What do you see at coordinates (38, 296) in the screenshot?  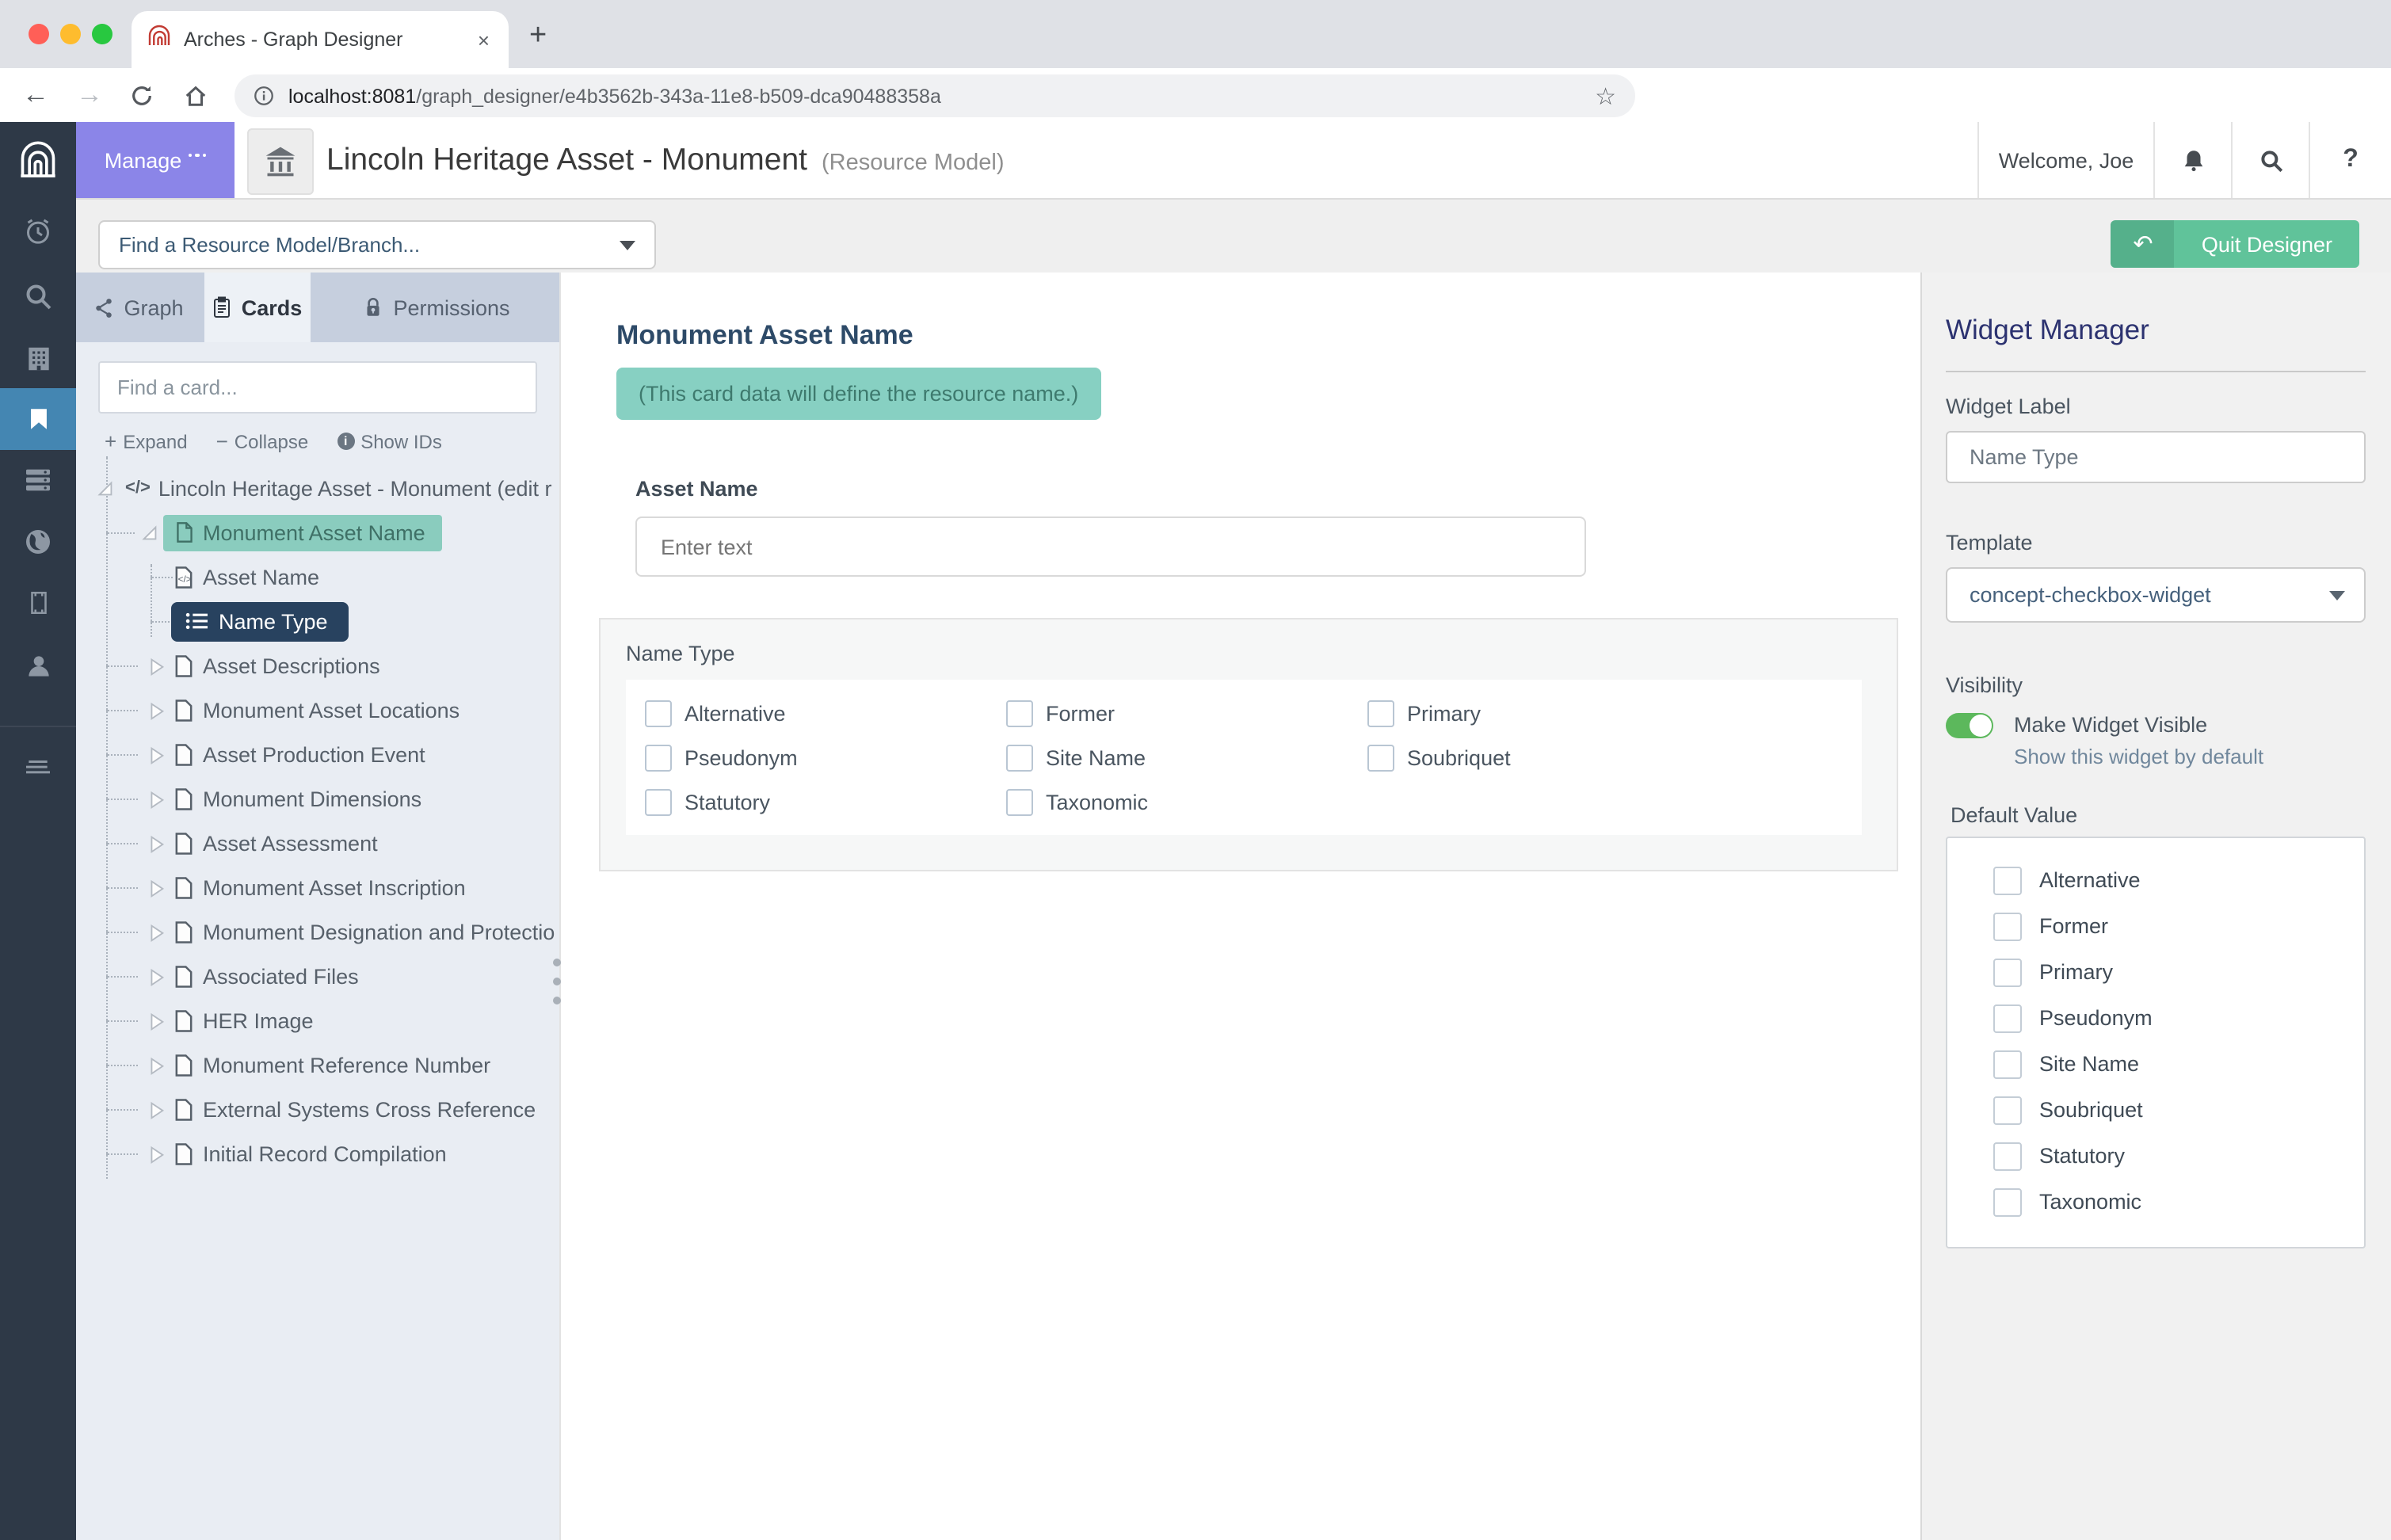 I see `search-nav-icon` at bounding box center [38, 296].